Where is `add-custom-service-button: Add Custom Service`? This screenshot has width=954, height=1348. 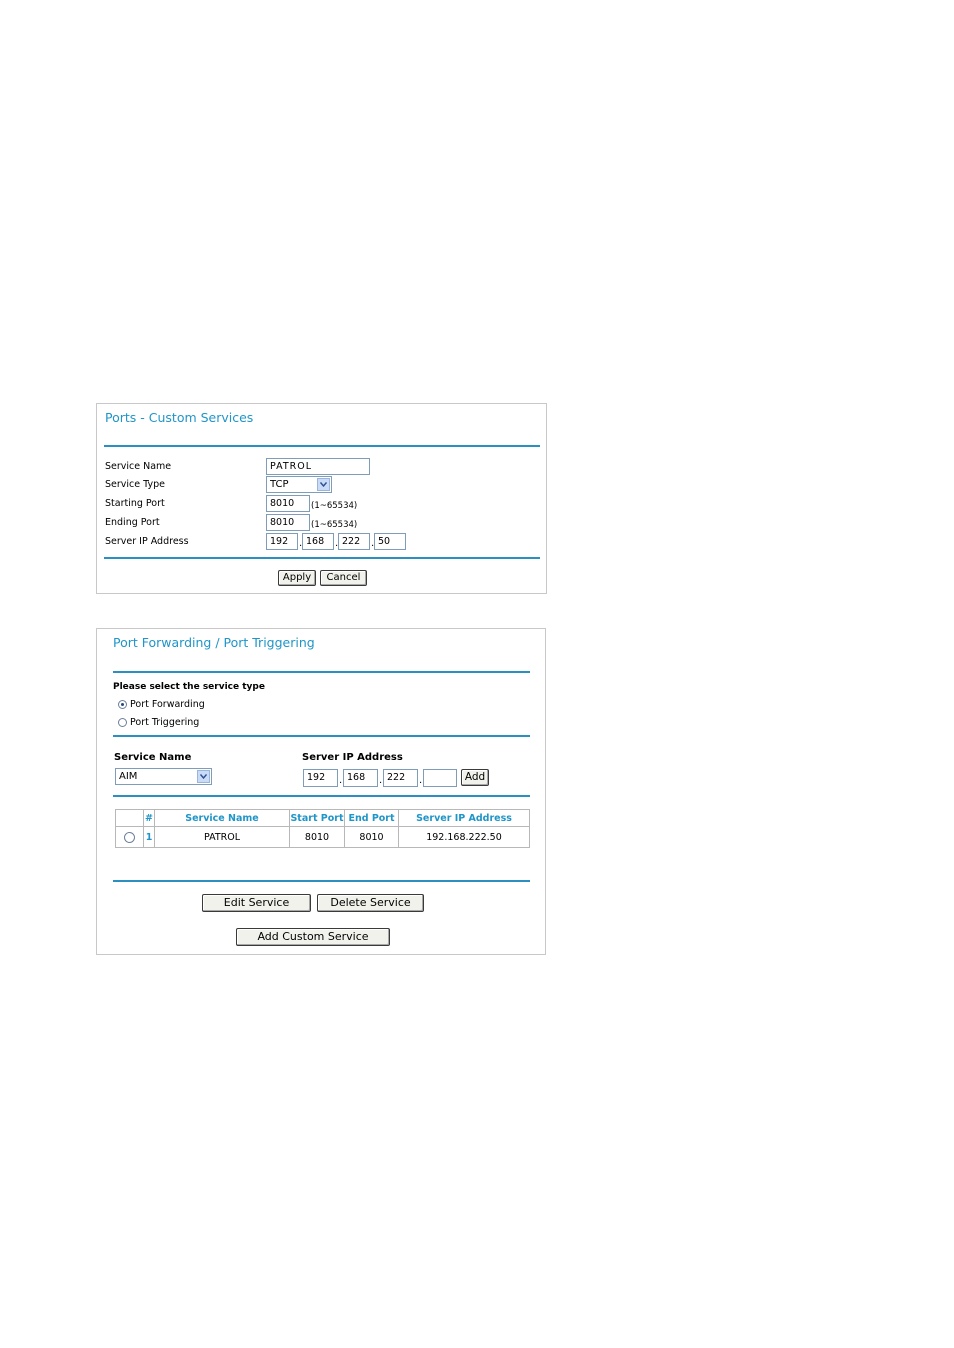 add-custom-service-button: Add Custom Service is located at coordinates (313, 937).